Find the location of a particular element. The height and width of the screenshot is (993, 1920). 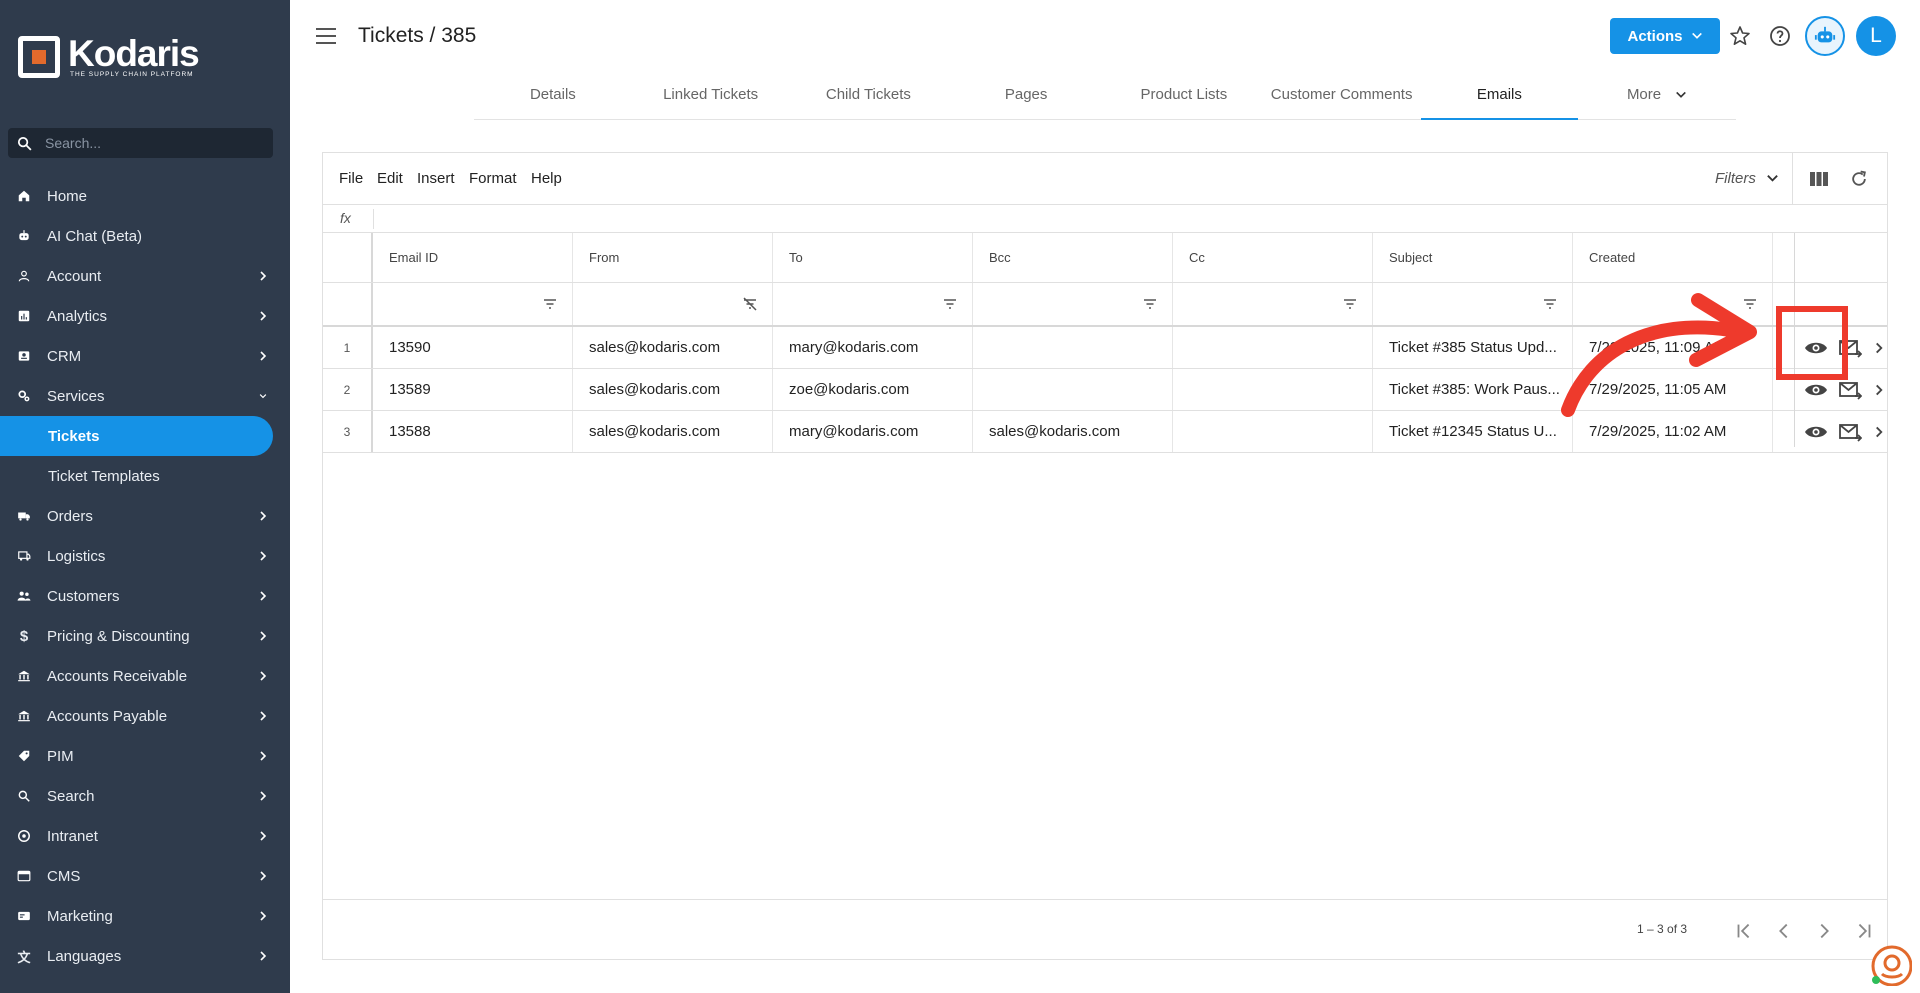

sidebar-item-label: Search is located at coordinates (71, 796).